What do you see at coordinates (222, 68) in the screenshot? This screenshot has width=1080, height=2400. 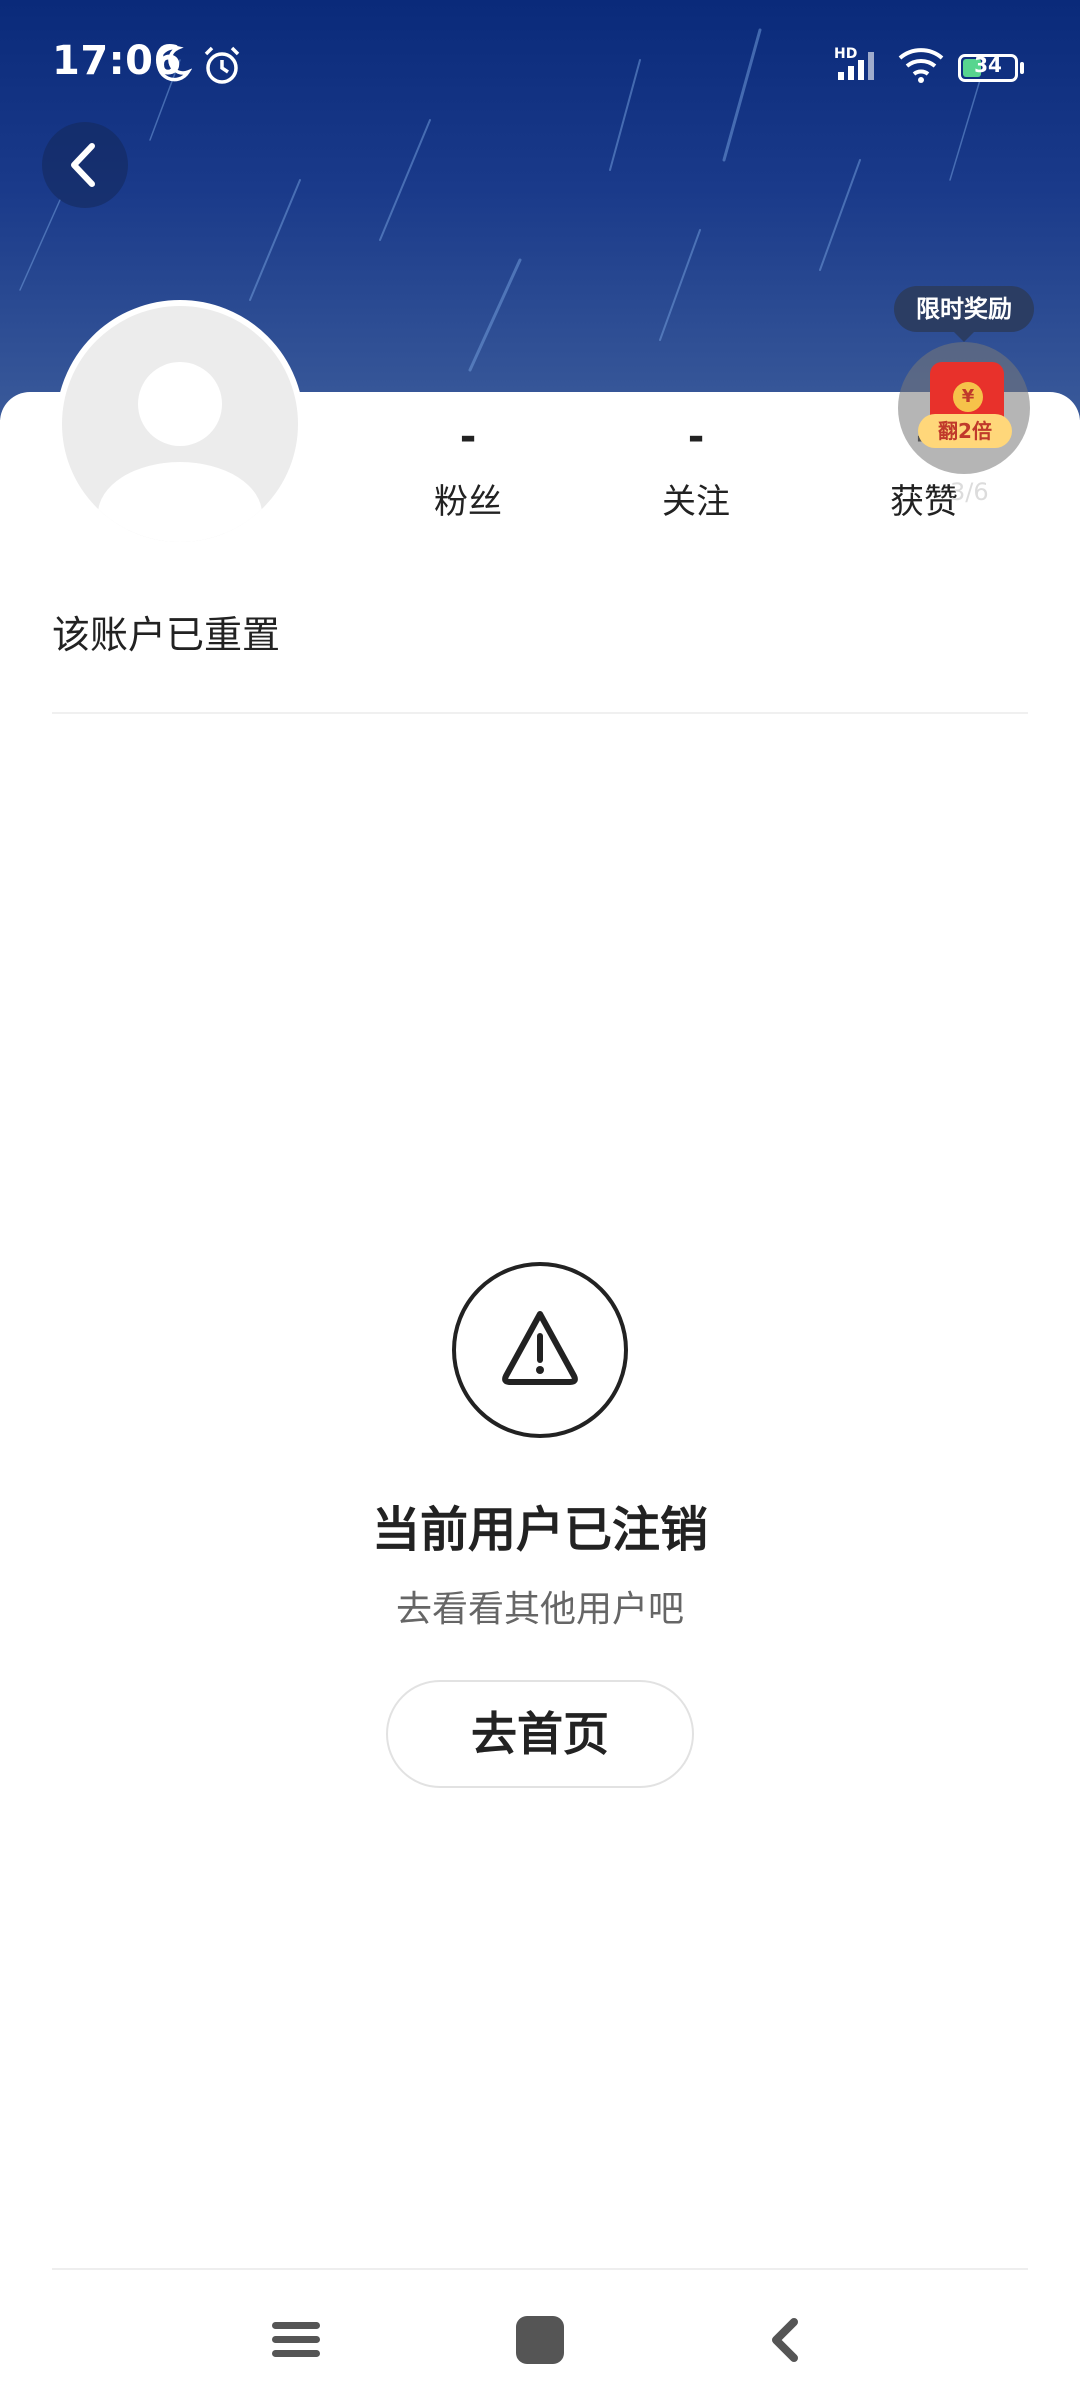 I see `alarm-icon` at bounding box center [222, 68].